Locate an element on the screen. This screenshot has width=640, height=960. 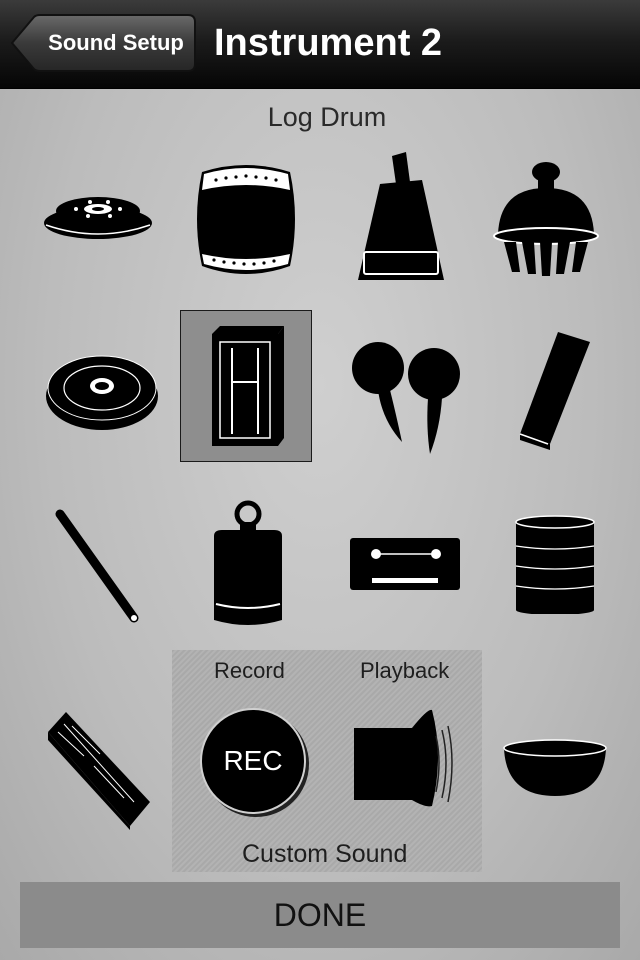
playback-button is located at coordinates (405, 761).